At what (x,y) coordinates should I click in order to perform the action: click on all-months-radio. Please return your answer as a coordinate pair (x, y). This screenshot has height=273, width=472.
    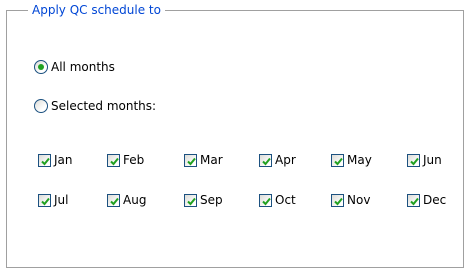
    Looking at the image, I should click on (41, 67).